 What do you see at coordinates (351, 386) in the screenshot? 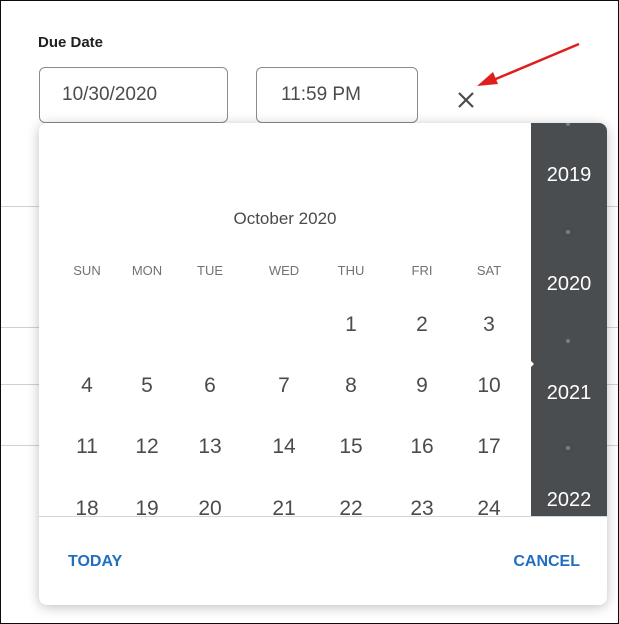
I see `calendar-day: 8` at bounding box center [351, 386].